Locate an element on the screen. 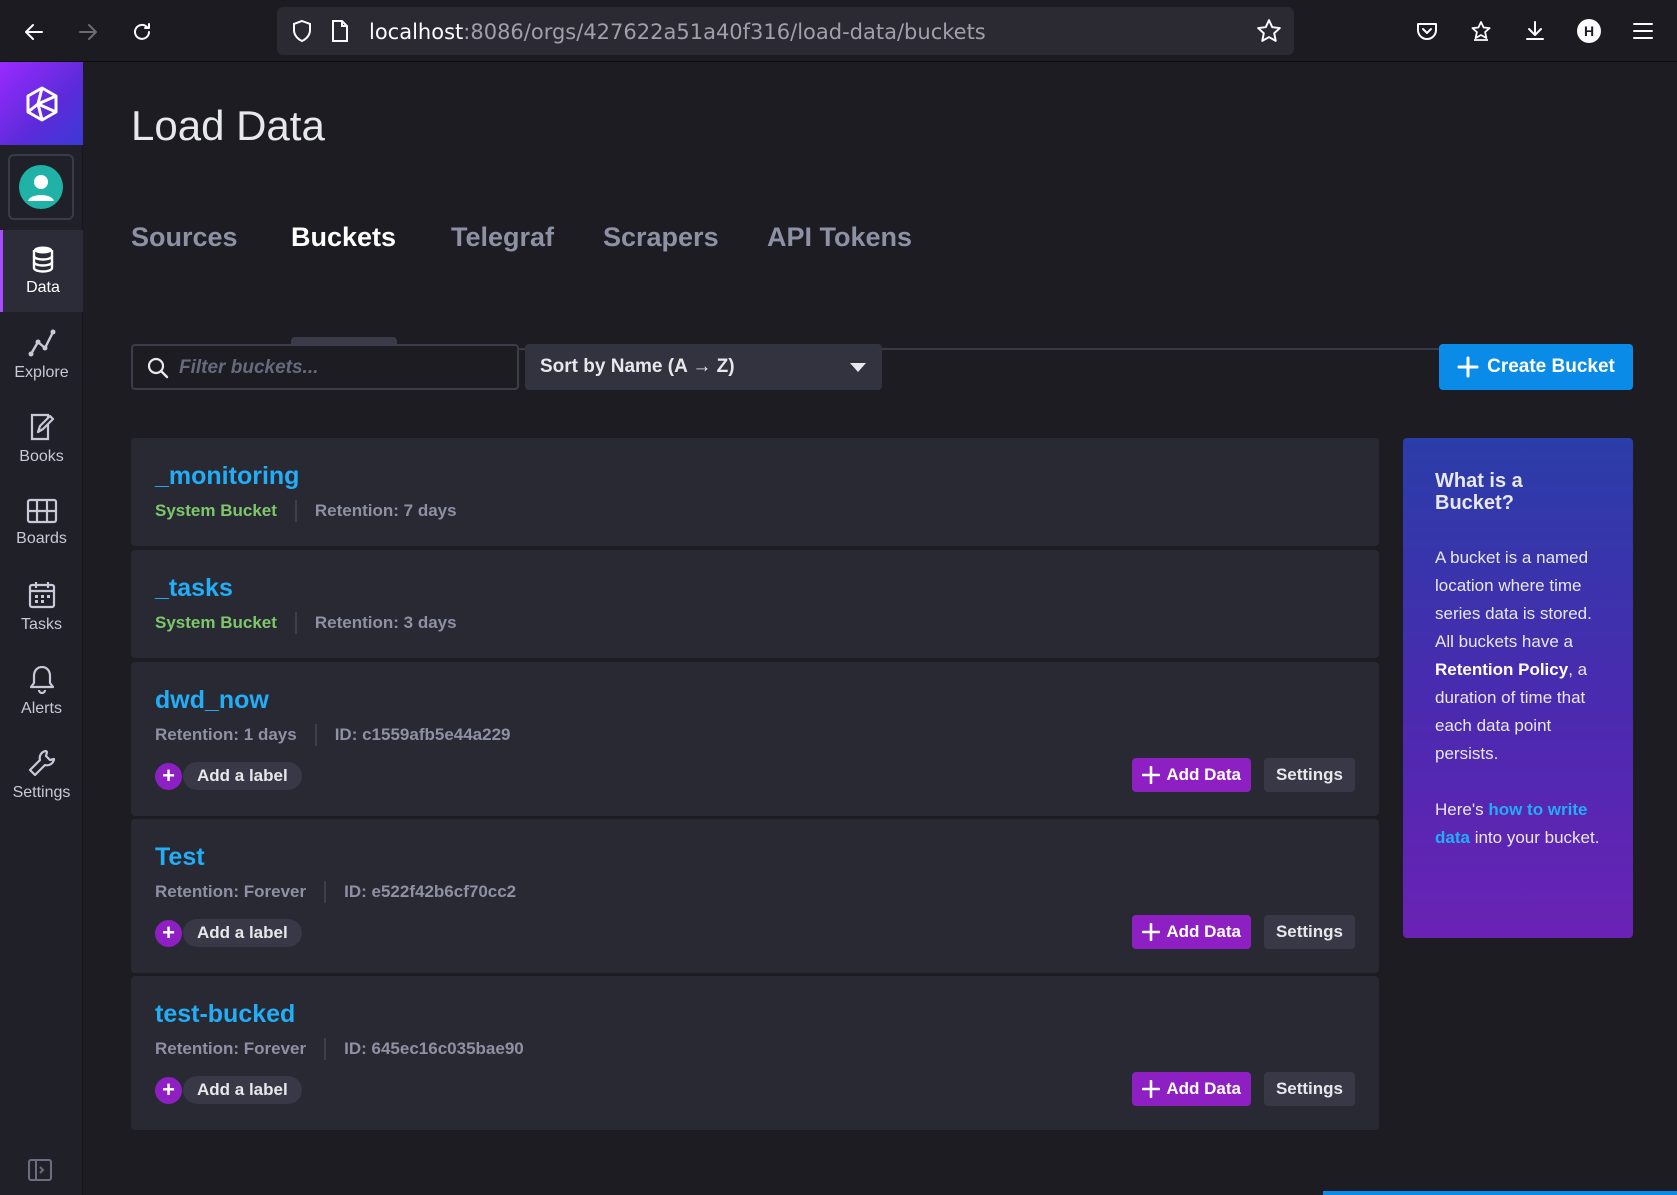  create-bucket-button: Create Bucket is located at coordinates (1536, 367).